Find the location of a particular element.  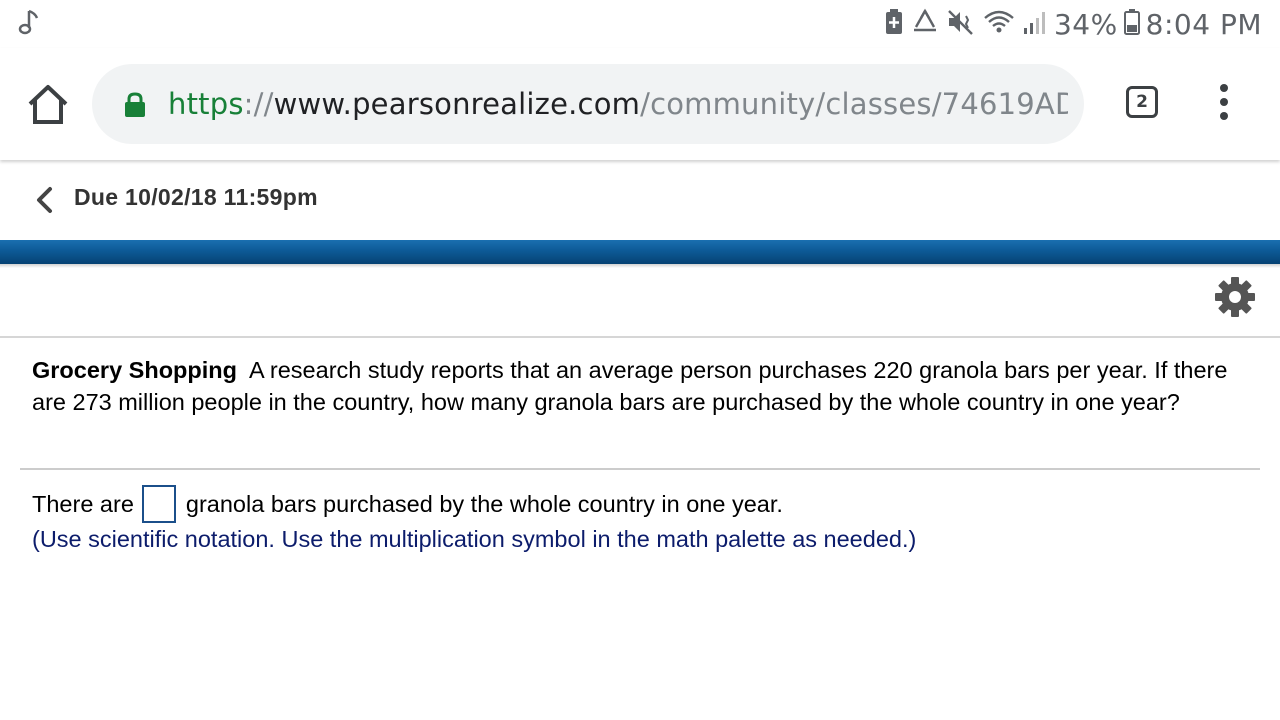

status-left is located at coordinates (29, 25).